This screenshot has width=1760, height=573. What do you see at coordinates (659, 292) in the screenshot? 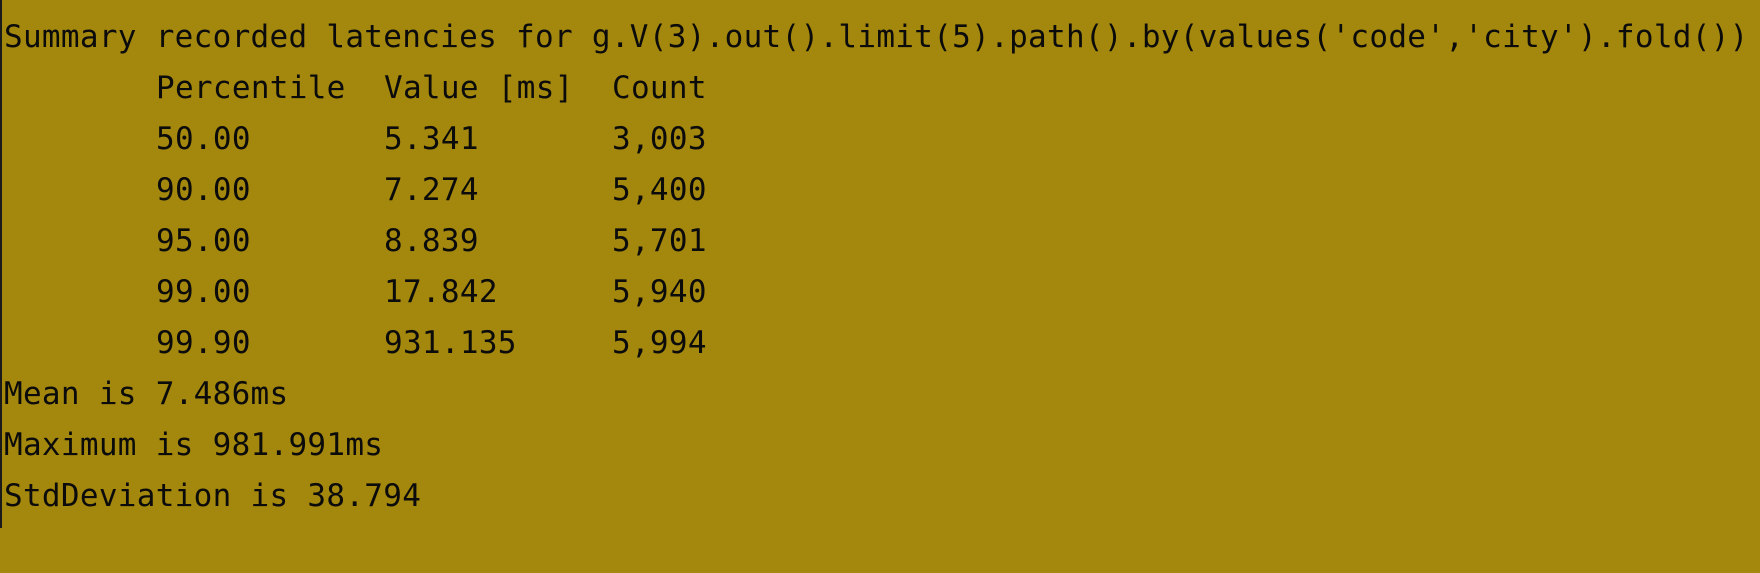
I see `count-cell: 5,940` at bounding box center [659, 292].